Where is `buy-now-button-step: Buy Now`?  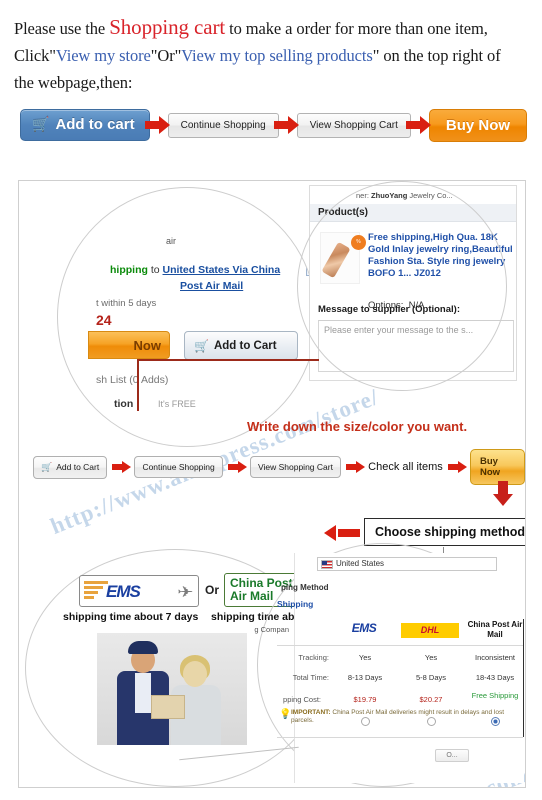
buy-now-button-step: Buy Now is located at coordinates (497, 467).